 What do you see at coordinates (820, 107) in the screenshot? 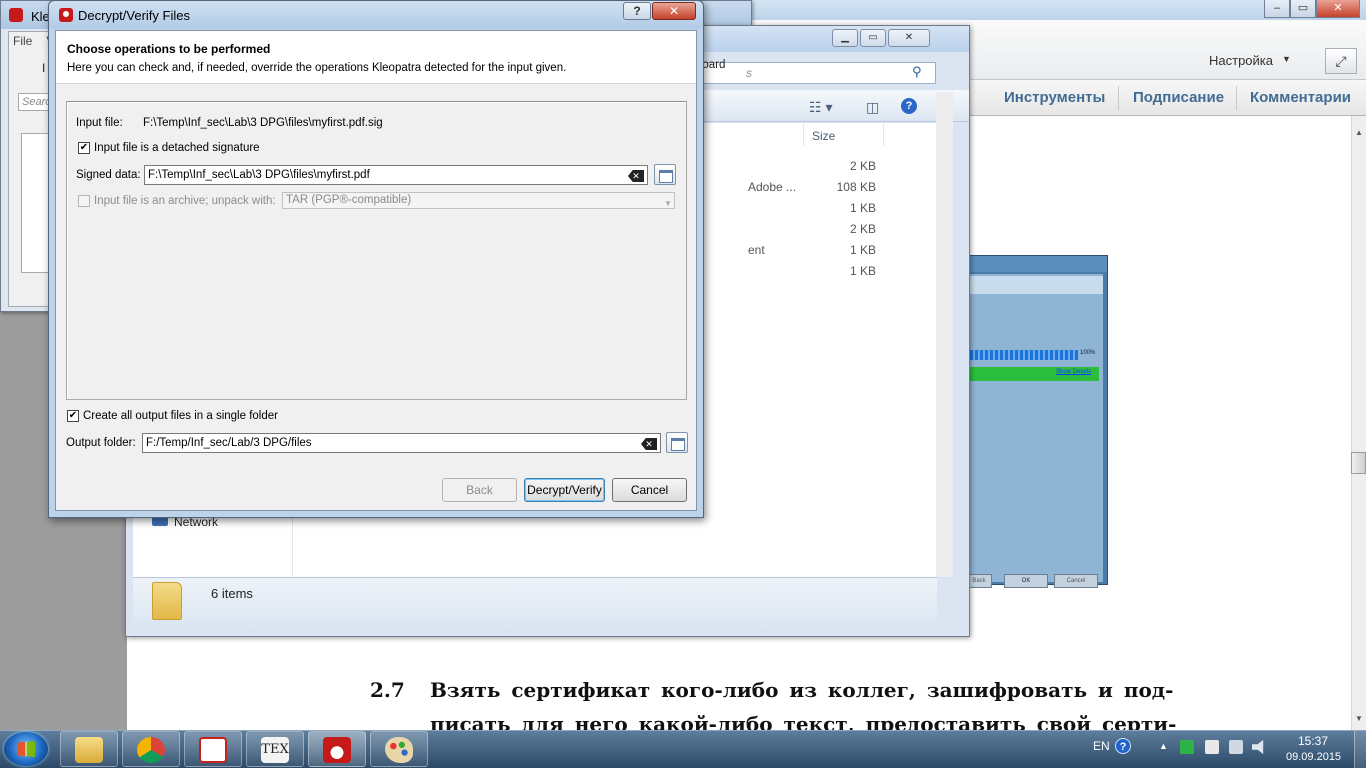
I see `view-options-icon: ☷ ▾` at bounding box center [820, 107].